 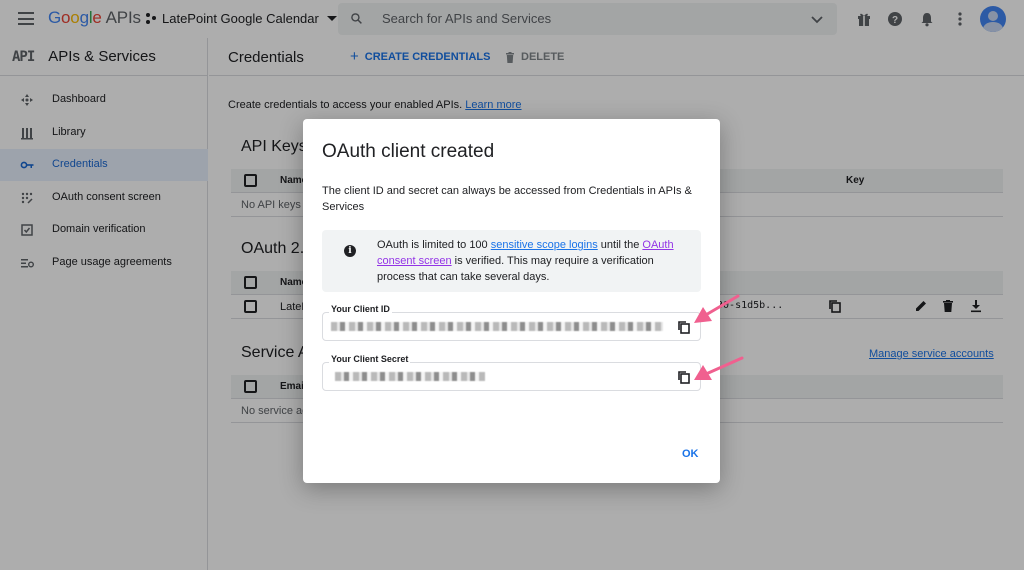 I want to click on sensitive-scope-logins-link: sensitive scope logins, so click(x=544, y=245).